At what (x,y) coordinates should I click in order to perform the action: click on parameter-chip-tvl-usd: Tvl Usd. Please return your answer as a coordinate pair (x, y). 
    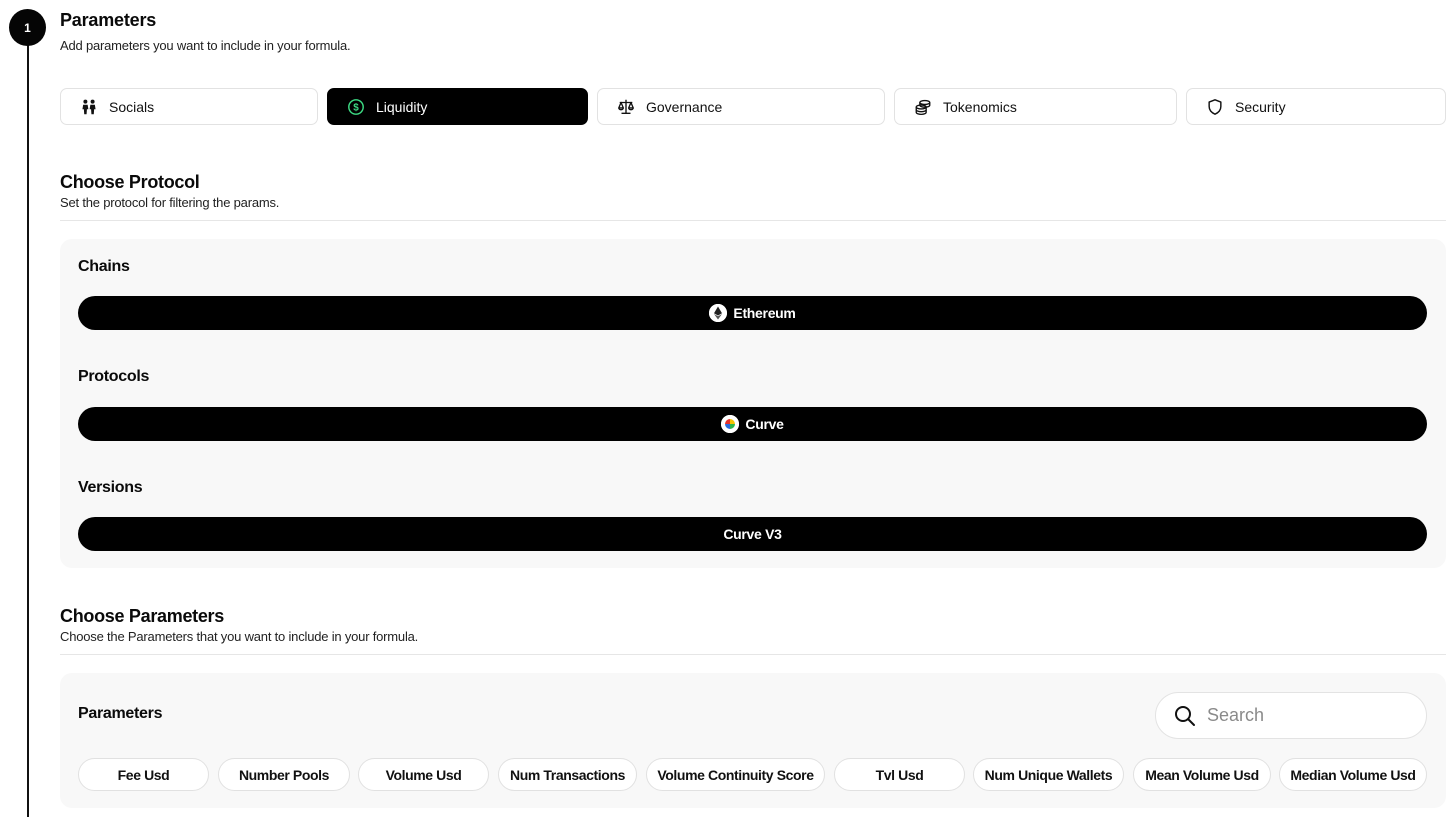
    Looking at the image, I should click on (899, 774).